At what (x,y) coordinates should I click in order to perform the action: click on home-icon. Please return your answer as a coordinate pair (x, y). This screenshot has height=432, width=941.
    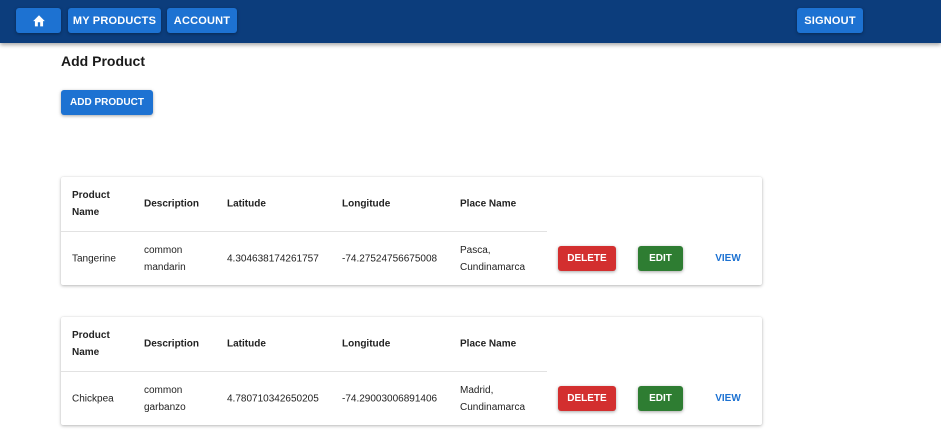
    Looking at the image, I should click on (38, 21).